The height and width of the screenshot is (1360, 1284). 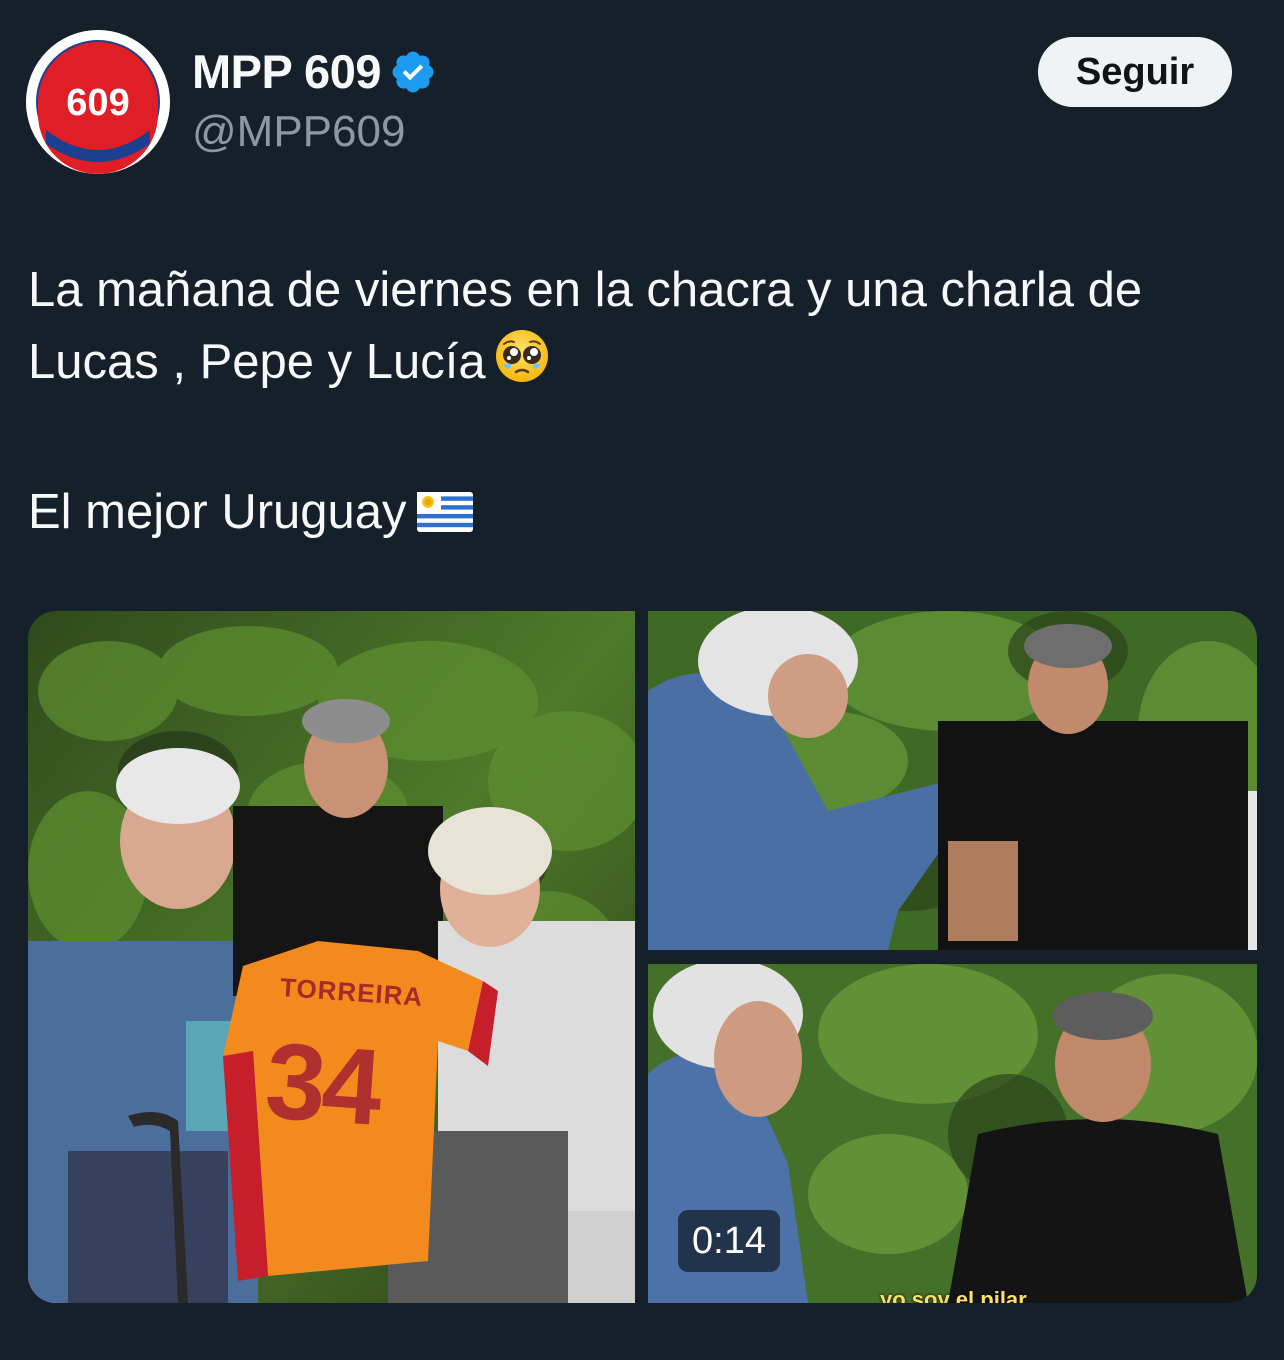 I want to click on video-player: 0:14 yo soy el pilar, so click(x=952, y=1133).